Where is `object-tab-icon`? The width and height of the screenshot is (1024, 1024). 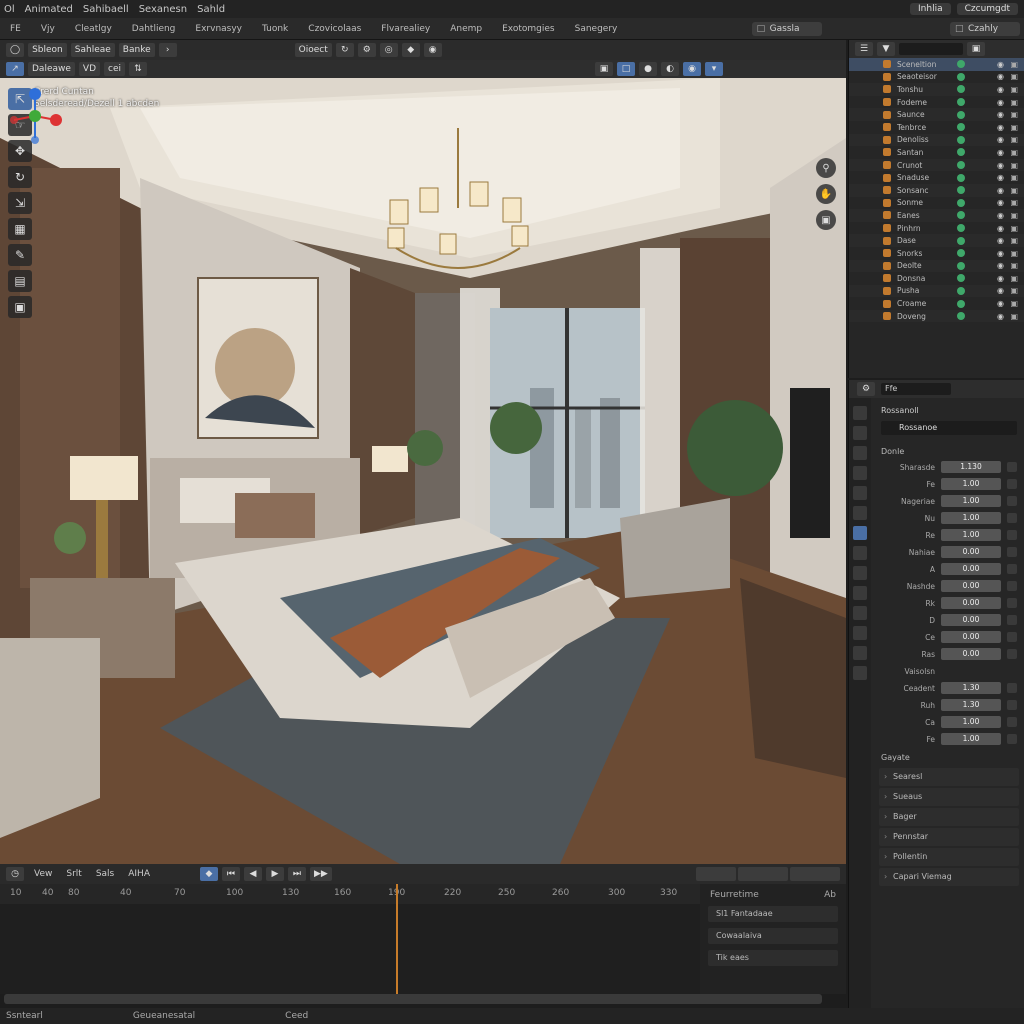
object-tab-icon is located at coordinates (860, 533).